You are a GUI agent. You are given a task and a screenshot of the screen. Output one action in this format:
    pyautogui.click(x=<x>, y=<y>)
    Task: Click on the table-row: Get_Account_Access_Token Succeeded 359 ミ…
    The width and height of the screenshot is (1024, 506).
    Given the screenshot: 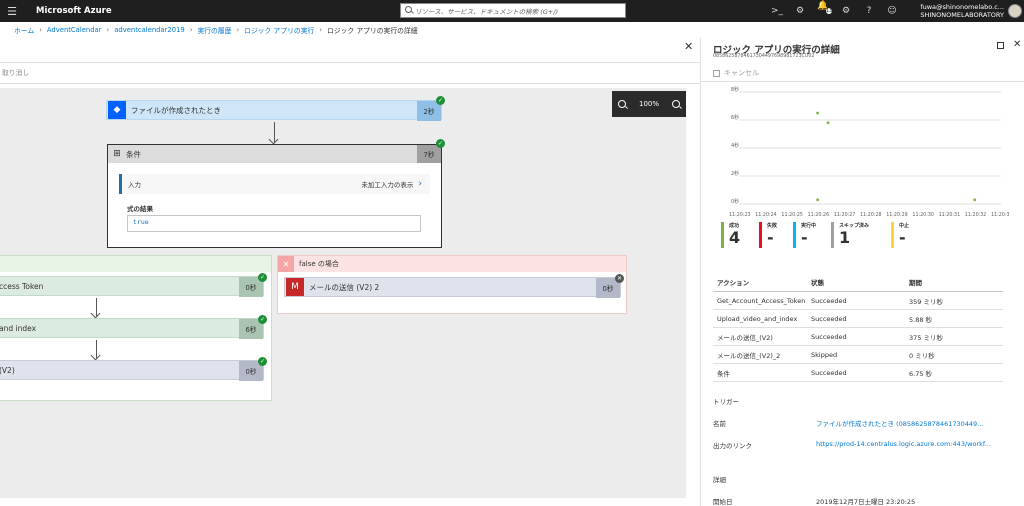 What is the action you would take?
    pyautogui.click(x=858, y=301)
    